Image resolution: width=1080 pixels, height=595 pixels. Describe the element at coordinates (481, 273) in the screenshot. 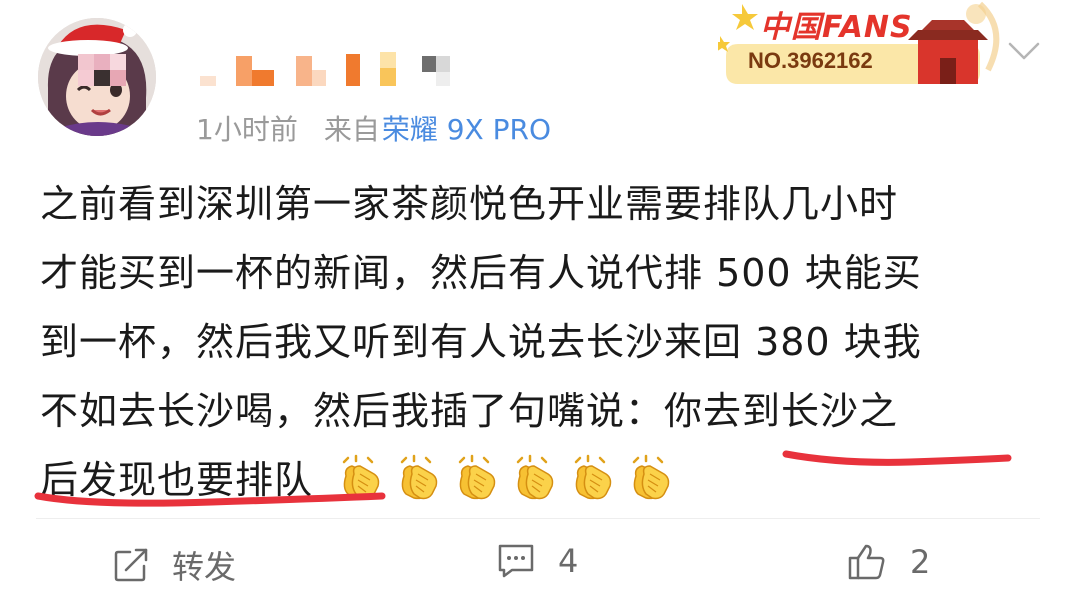

I see `post-content-line: 才能买到一杯的新闻，然后有人说代排 500 块能买` at that location.